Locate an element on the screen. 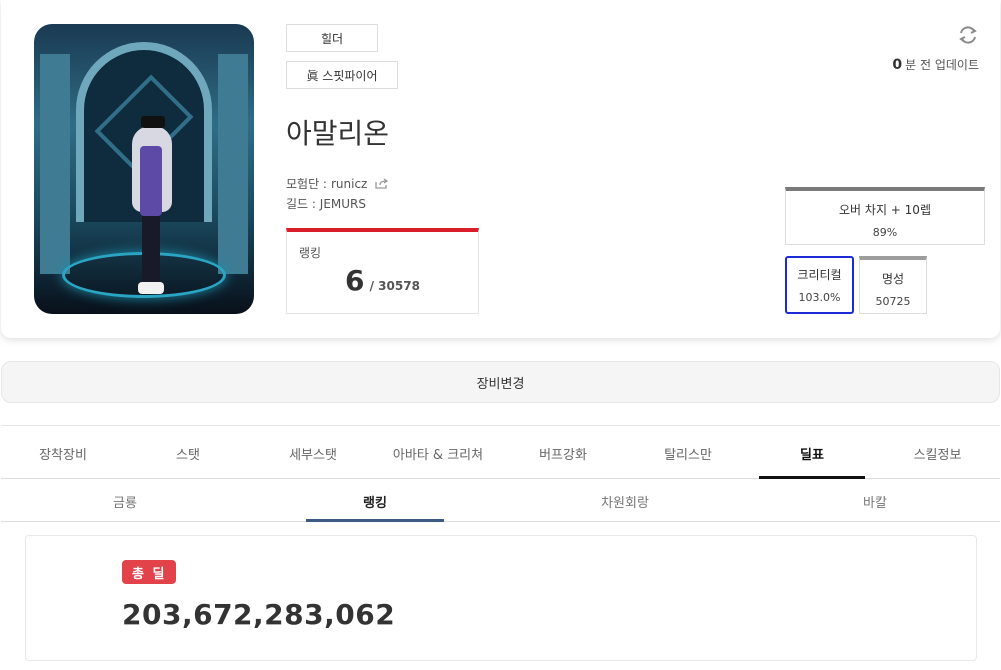 The image size is (1001, 670). main-tab-bar: 장착장비 스탯 세부스탯 아바타 & 크리쳐 버프강화 탈리스만 딜표 스킬정보 is located at coordinates (500, 452).